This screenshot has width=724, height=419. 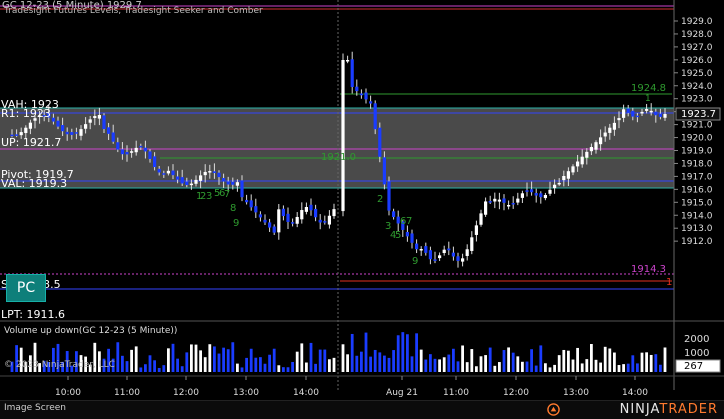 What do you see at coordinates (553, 409) in the screenshot?
I see `ninjatrader-logo-icon` at bounding box center [553, 409].